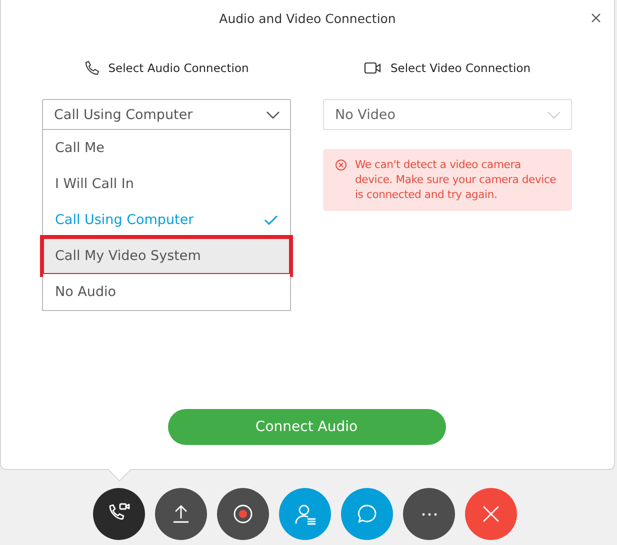  I want to click on chat-button, so click(367, 514).